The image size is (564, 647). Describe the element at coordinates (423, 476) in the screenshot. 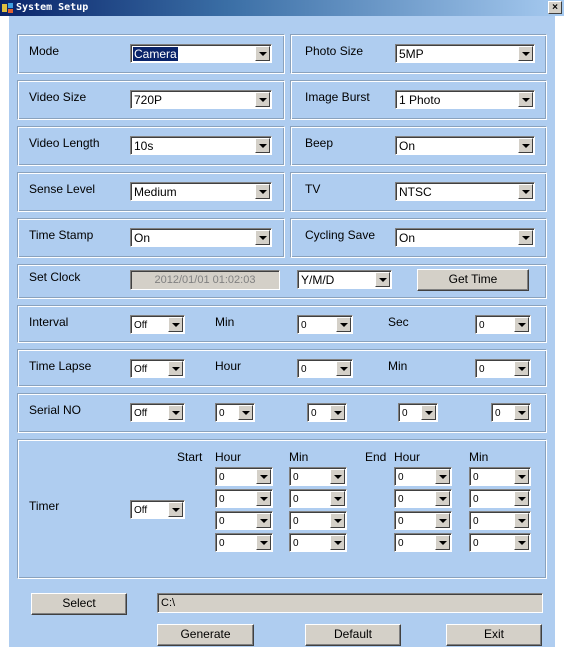

I see `timer-end-hour-1: 0` at that location.